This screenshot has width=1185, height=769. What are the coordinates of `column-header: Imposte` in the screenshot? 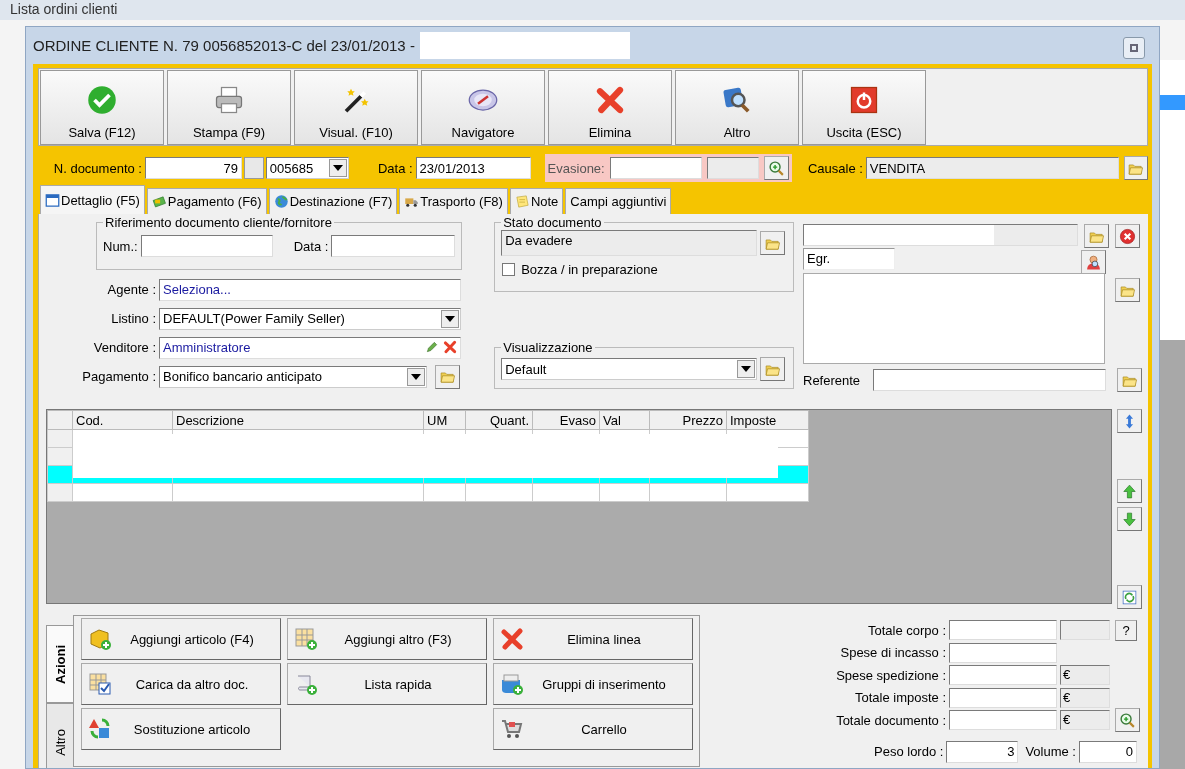 It's located at (767, 420).